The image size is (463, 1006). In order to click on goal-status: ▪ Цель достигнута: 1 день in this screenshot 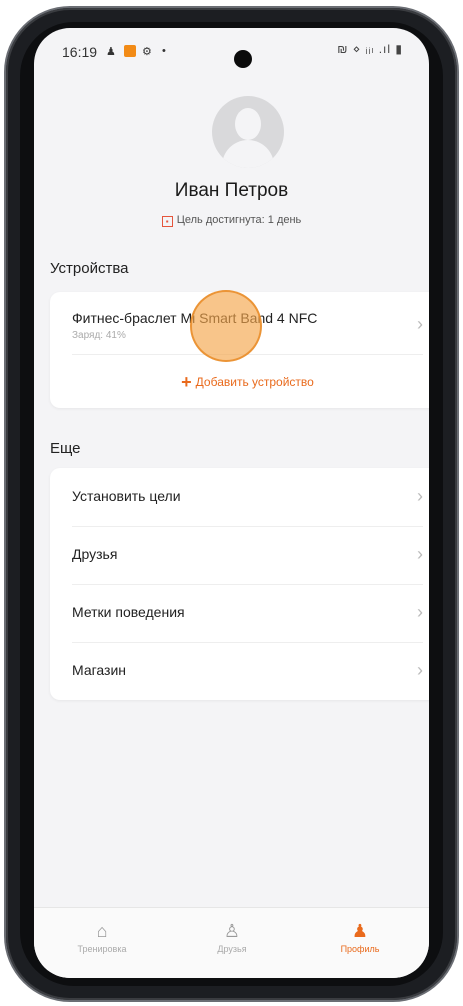, I will do `click(231, 220)`.